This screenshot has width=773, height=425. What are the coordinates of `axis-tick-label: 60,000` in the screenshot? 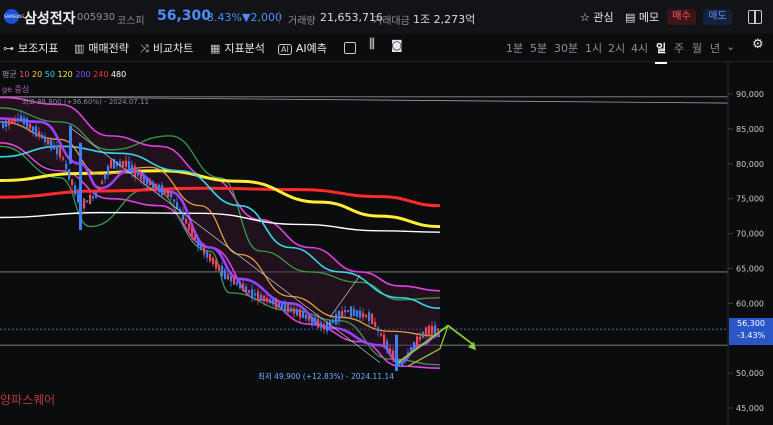 It's located at (750, 303).